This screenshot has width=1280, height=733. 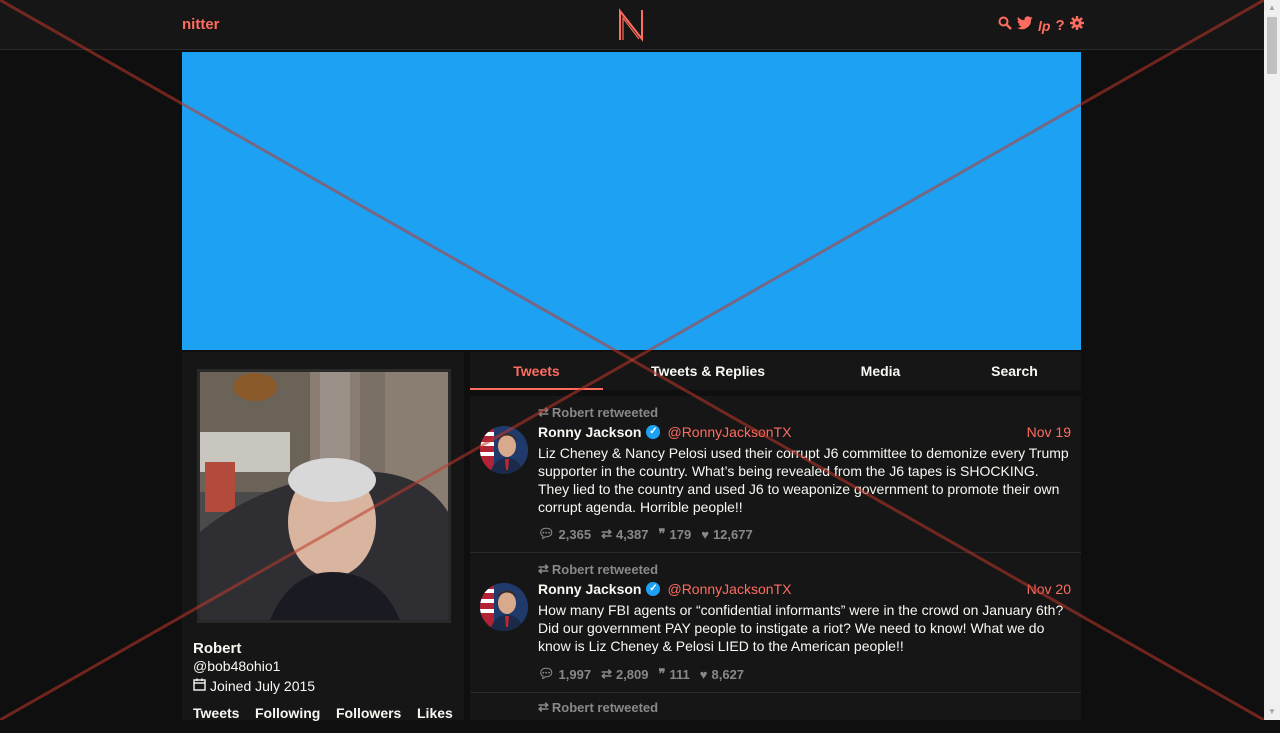 I want to click on top-nav-bar: nitter lp ?, so click(x=632, y=25).